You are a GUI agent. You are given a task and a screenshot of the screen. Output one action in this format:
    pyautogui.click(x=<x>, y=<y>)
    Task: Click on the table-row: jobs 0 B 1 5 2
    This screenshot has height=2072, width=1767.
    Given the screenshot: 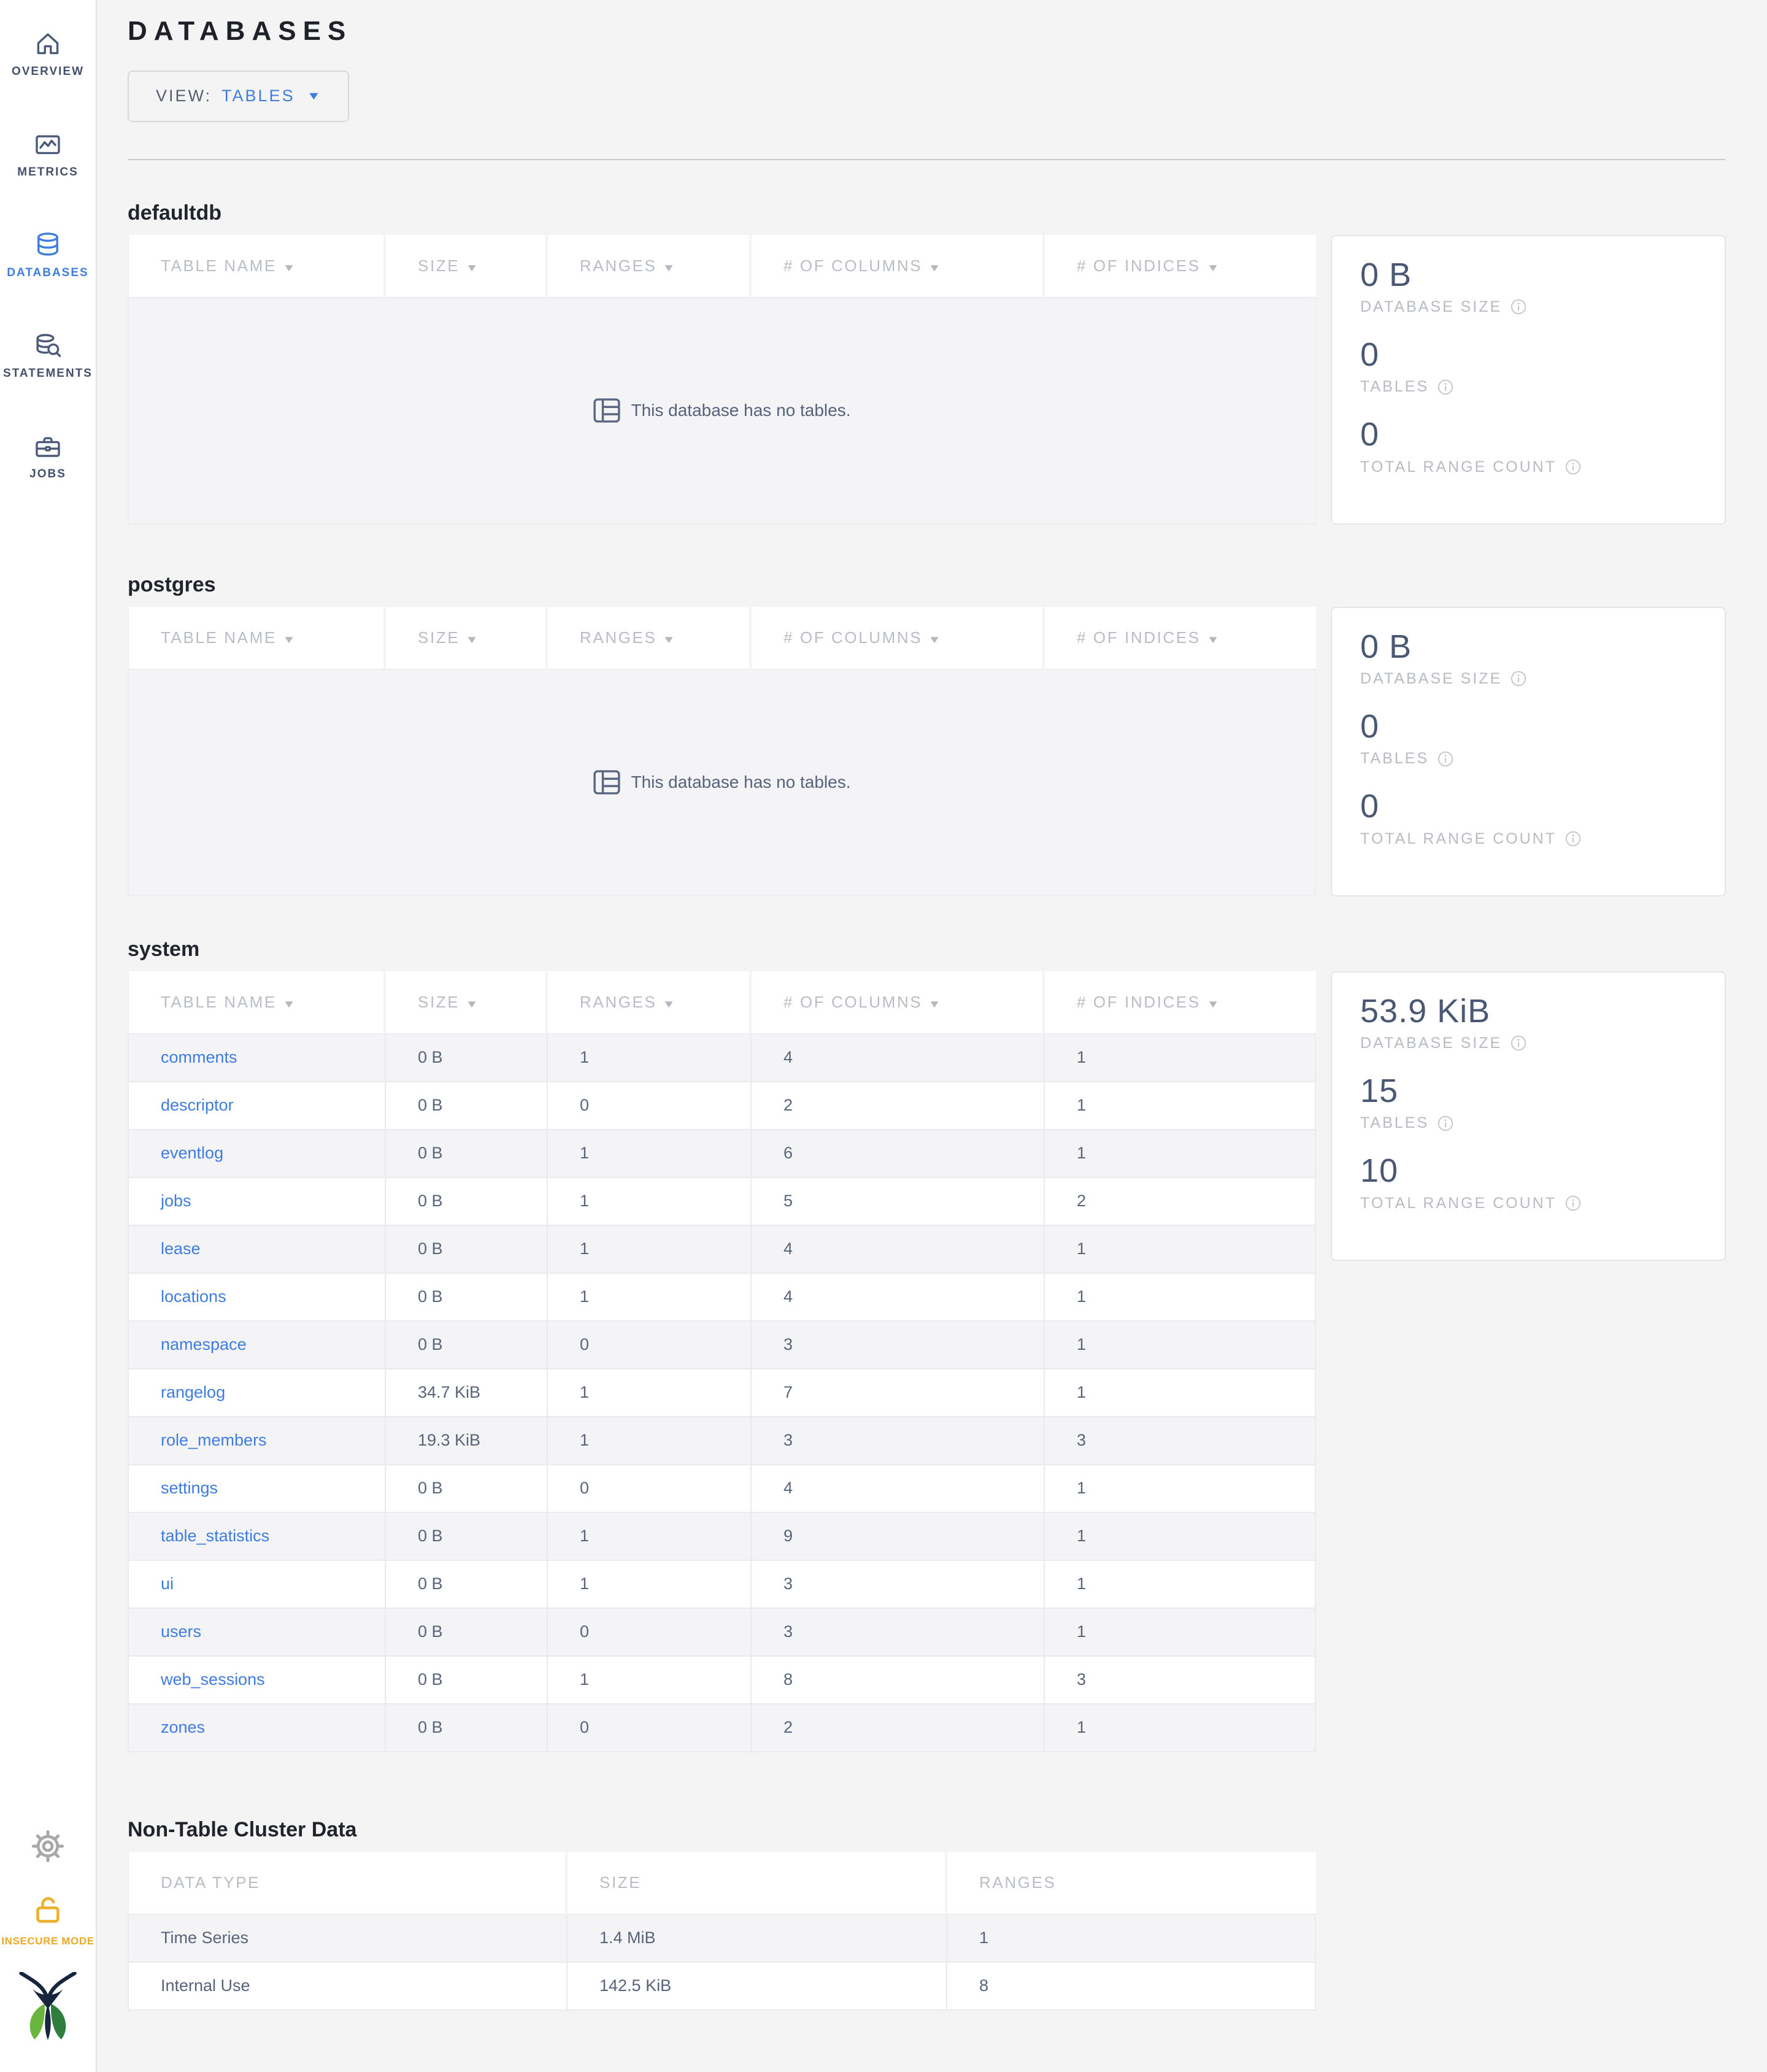 What is the action you would take?
    pyautogui.click(x=722, y=1201)
    